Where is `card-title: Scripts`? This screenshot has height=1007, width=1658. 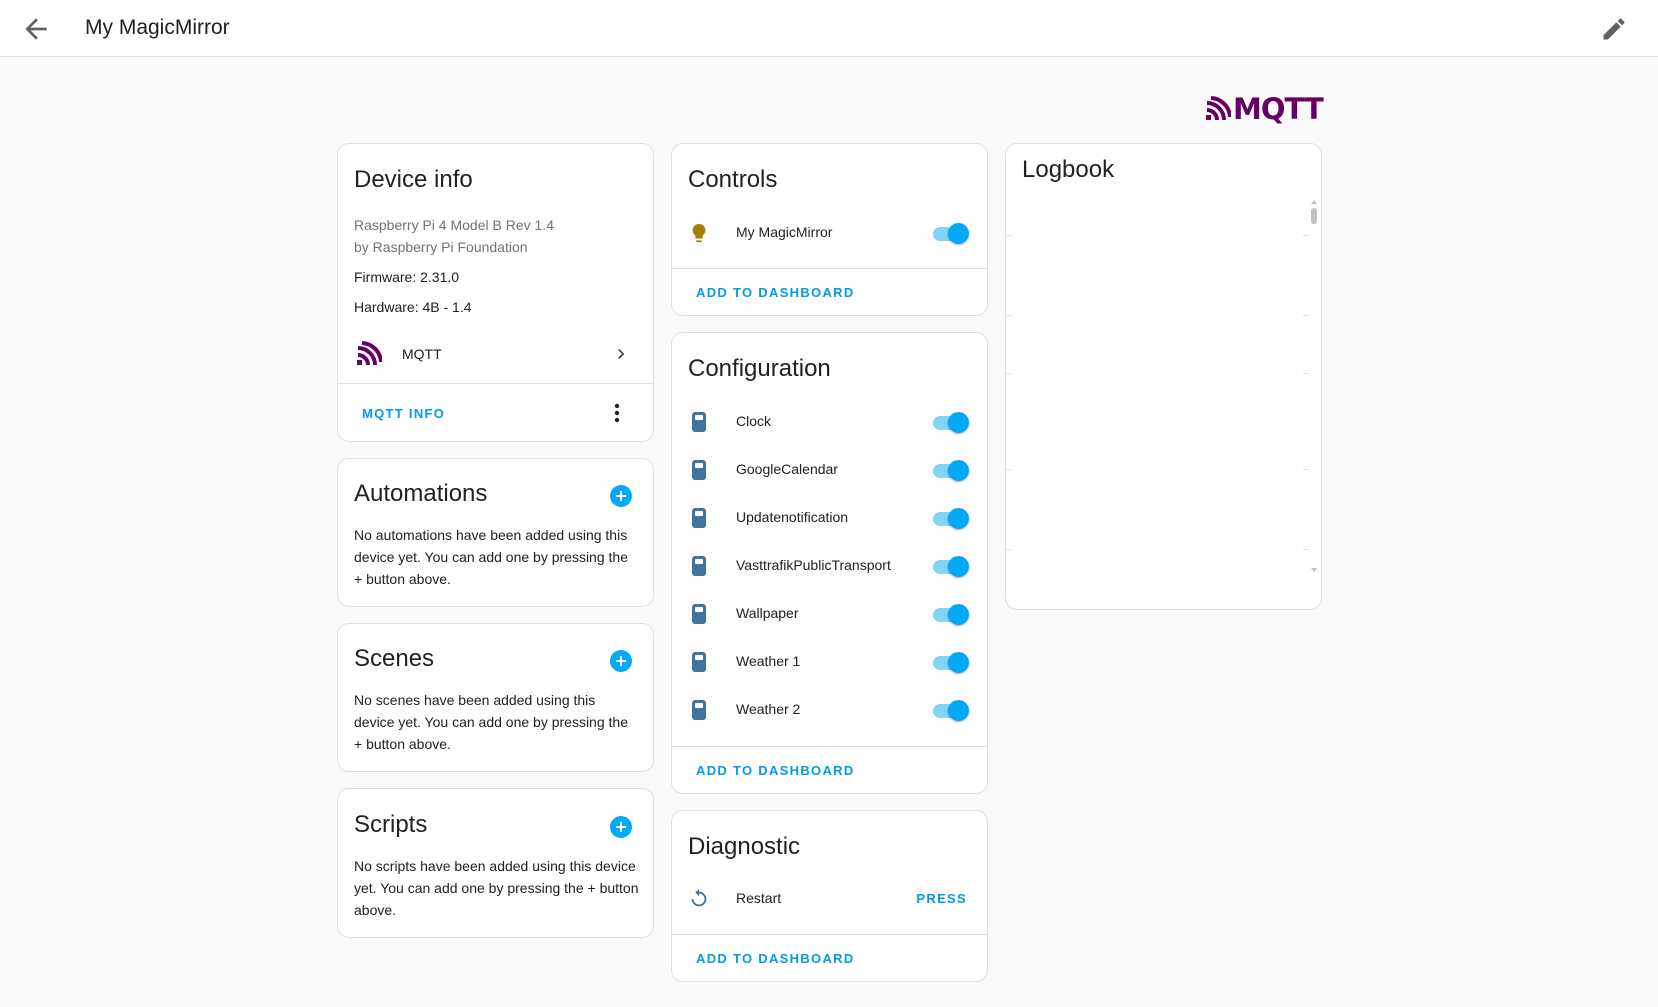
card-title: Scripts is located at coordinates (391, 824).